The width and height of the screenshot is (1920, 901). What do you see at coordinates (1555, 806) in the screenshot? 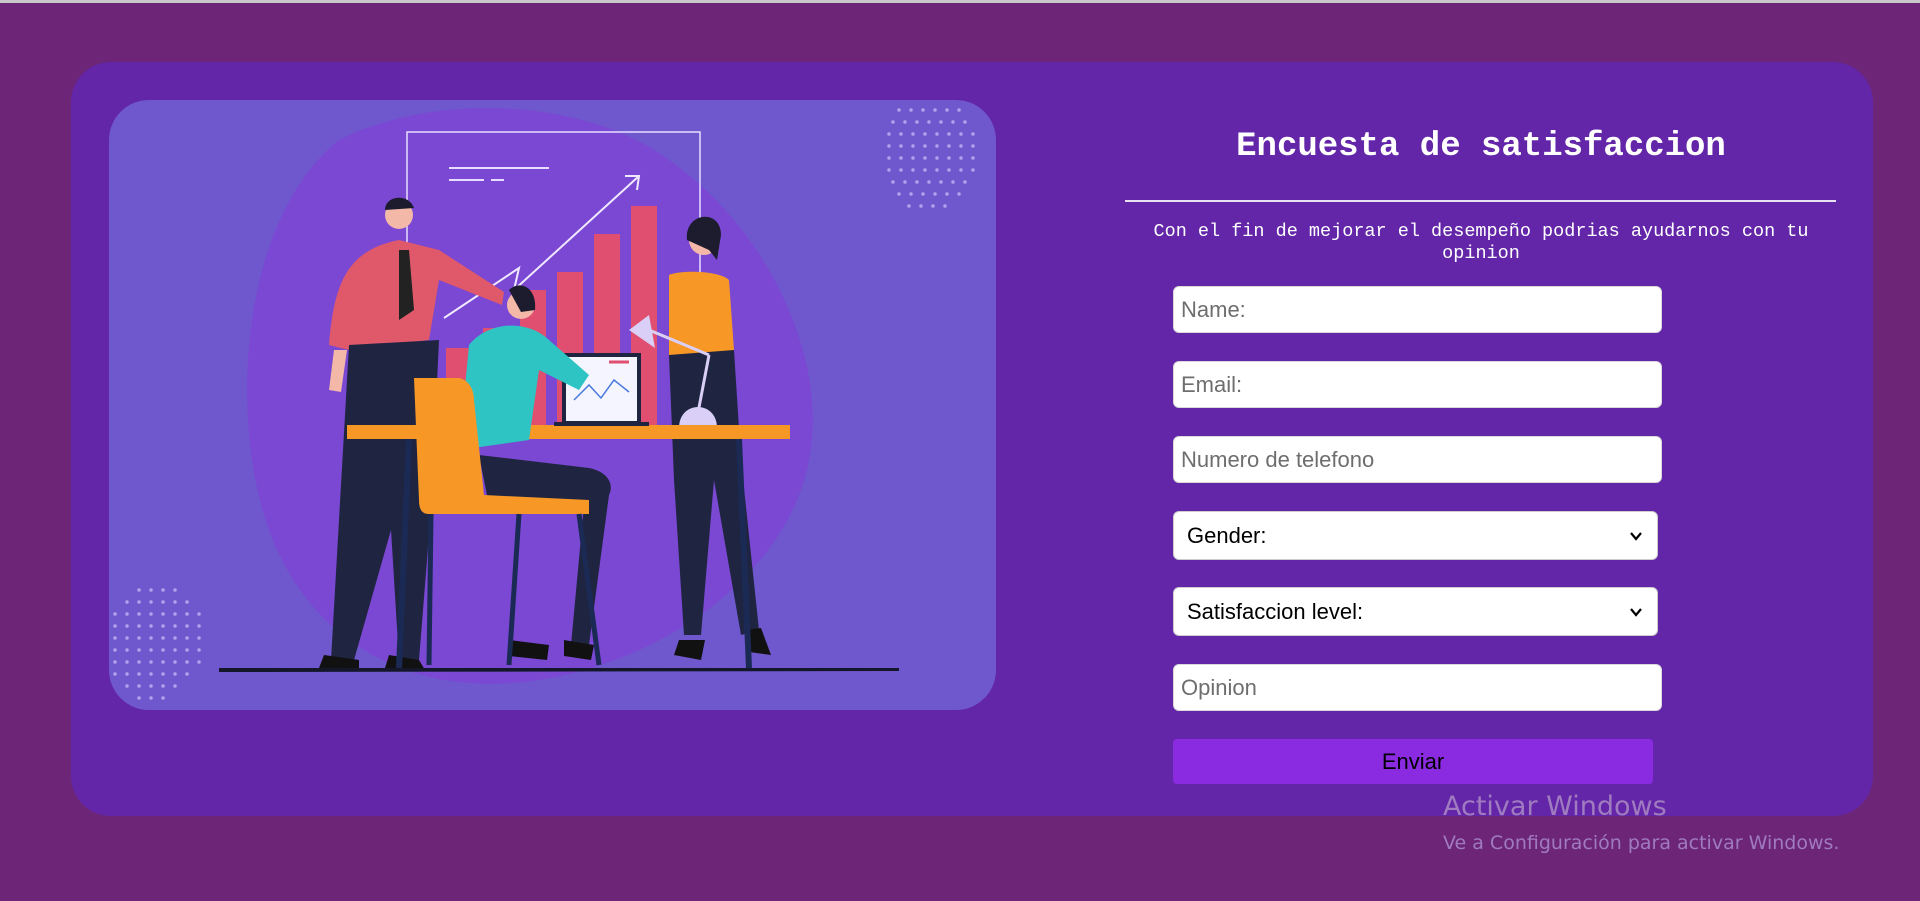
I see `activation-watermark-title: Activar Windows` at bounding box center [1555, 806].